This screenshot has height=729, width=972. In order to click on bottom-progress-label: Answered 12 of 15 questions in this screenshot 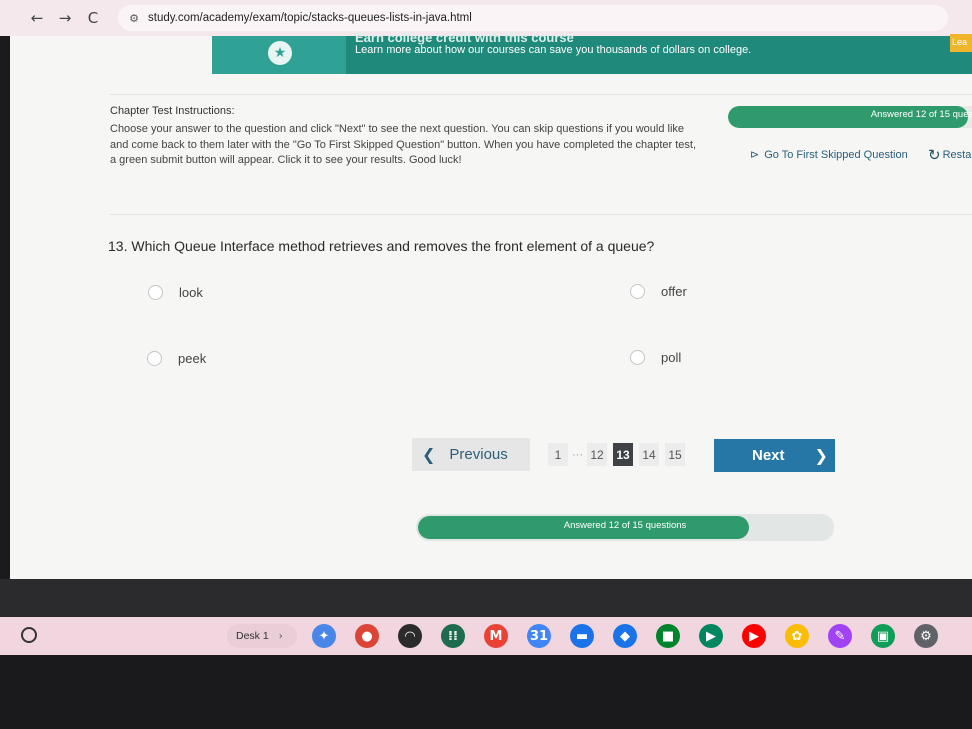, I will do `click(625, 525)`.